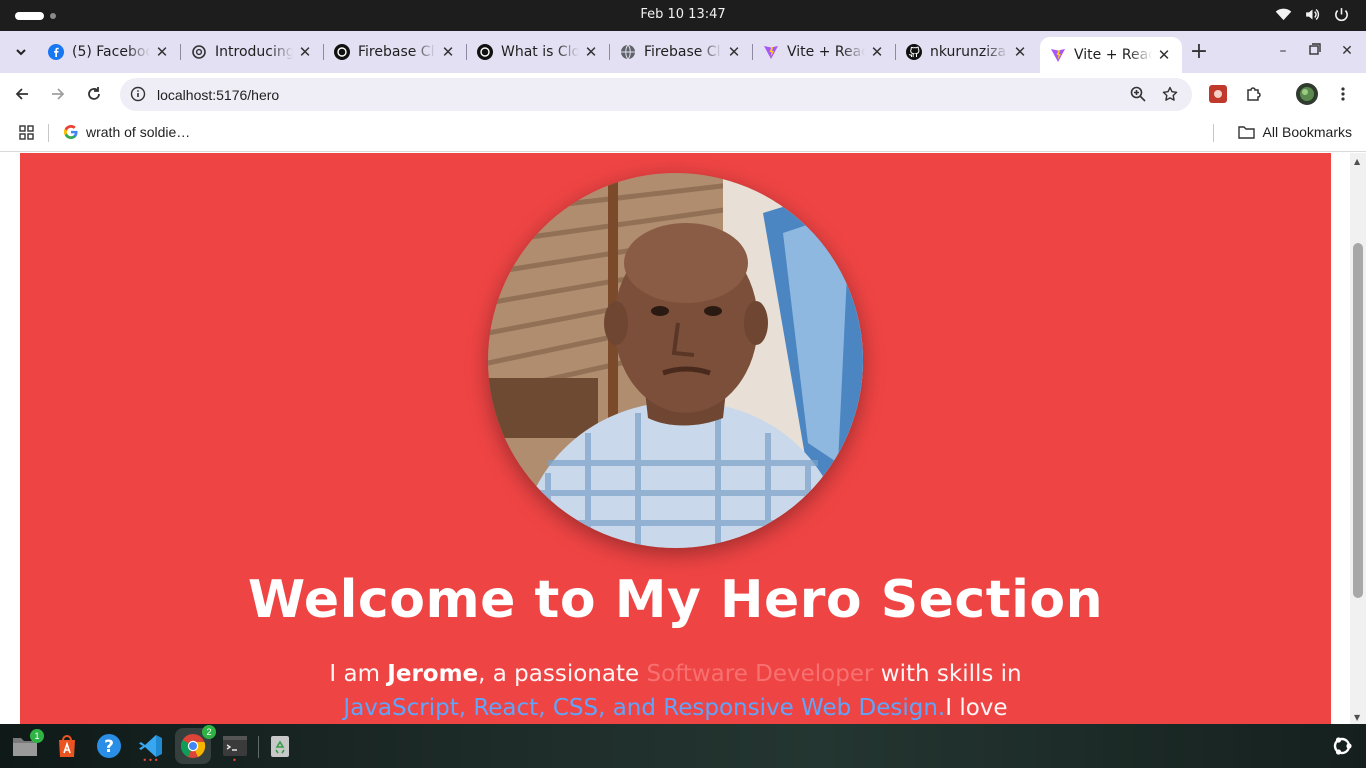  I want to click on scrollbar-thumb, so click(1358, 420).